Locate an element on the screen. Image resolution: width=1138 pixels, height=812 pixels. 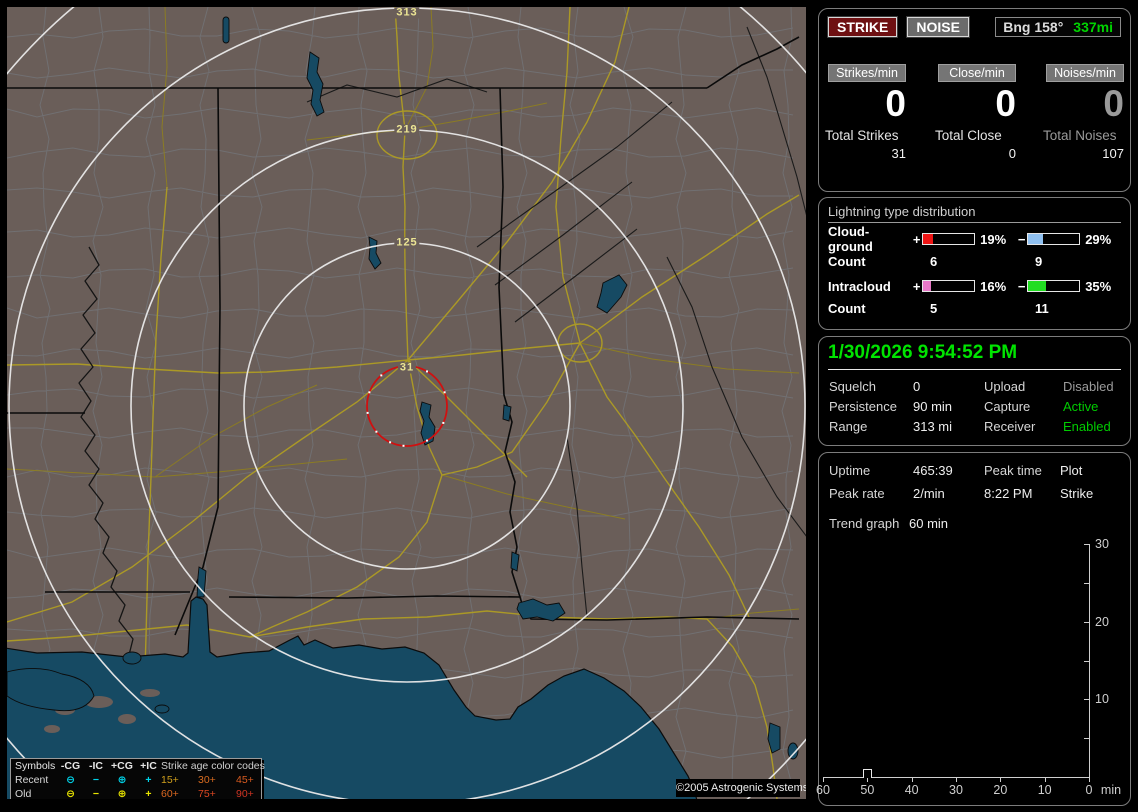
total-noises-value: 107 is located at coordinates (1113, 153).